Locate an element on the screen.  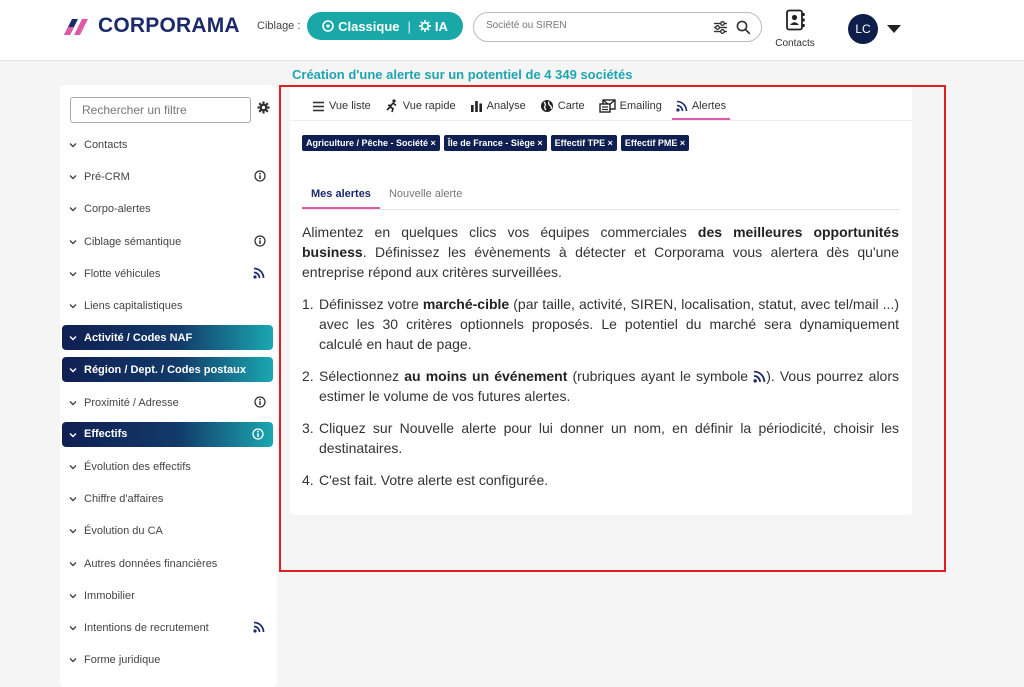
mail-icon is located at coordinates (607, 106).